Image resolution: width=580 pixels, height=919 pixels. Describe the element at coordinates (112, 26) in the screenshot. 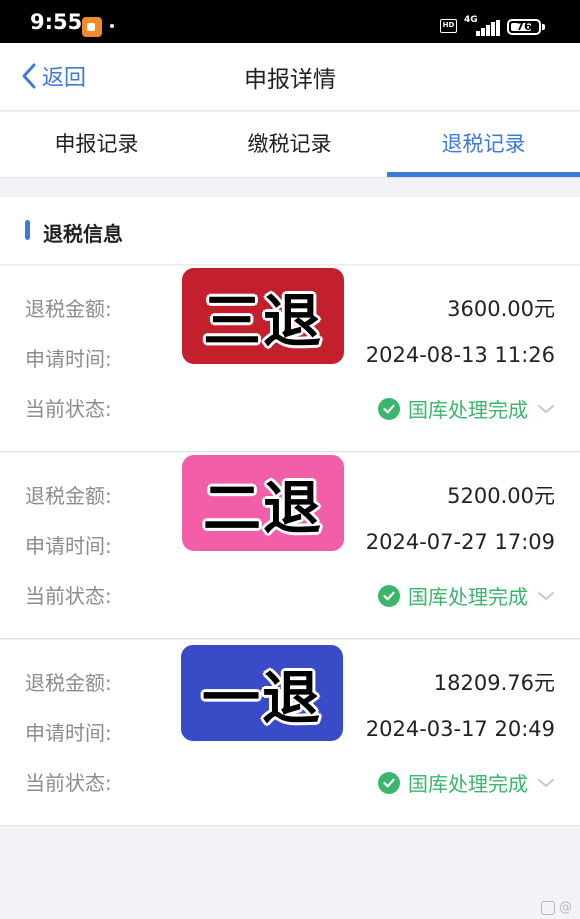

I see `notification-dot-icon` at that location.